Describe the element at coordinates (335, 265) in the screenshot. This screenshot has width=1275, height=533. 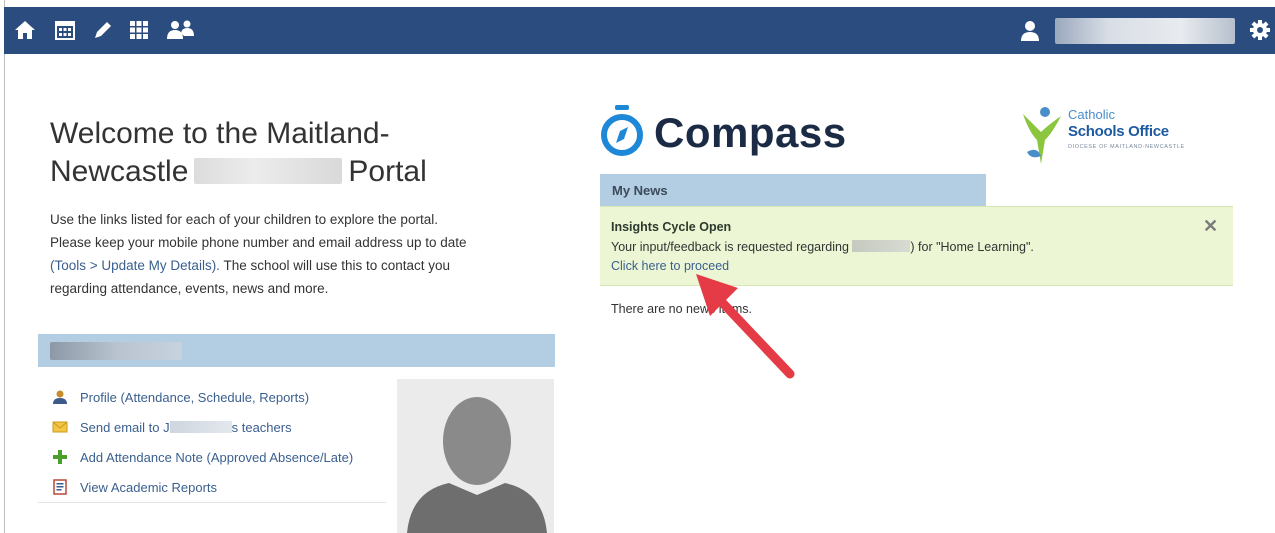
I see `intro-line-text: The school will use this to contact you` at that location.